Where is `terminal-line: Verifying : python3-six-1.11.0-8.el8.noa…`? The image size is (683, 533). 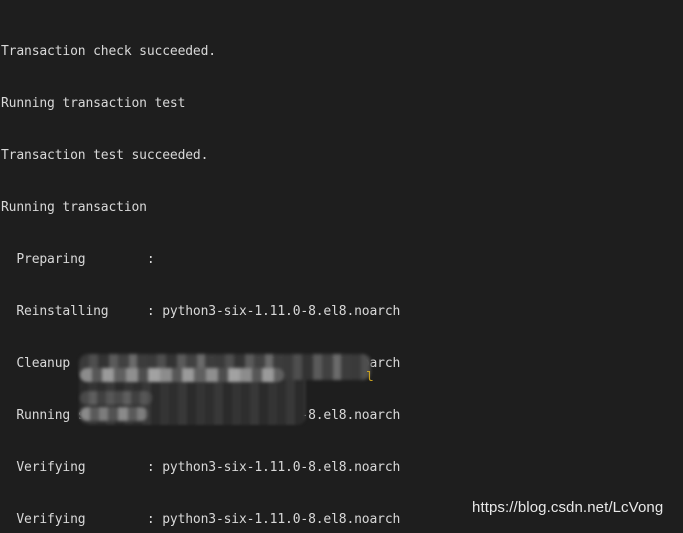 terminal-line: Verifying : python3-six-1.11.0-8.el8.noa… is located at coordinates (201, 468).